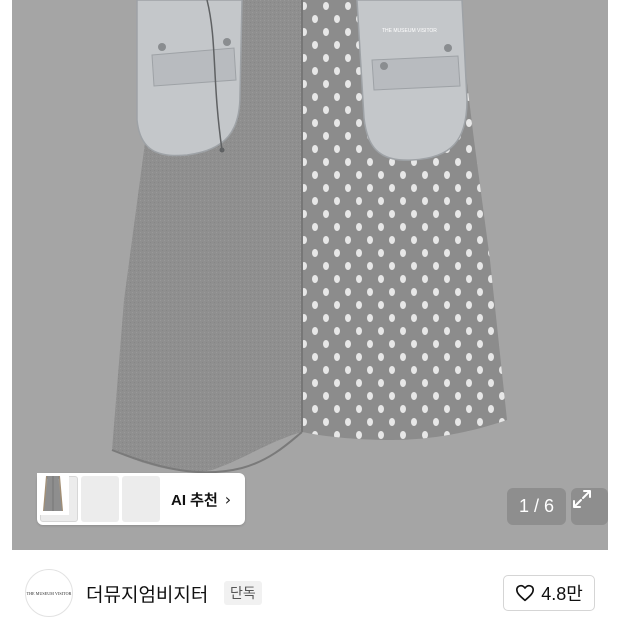 The width and height of the screenshot is (620, 620). I want to click on heart-icon, so click(525, 593).